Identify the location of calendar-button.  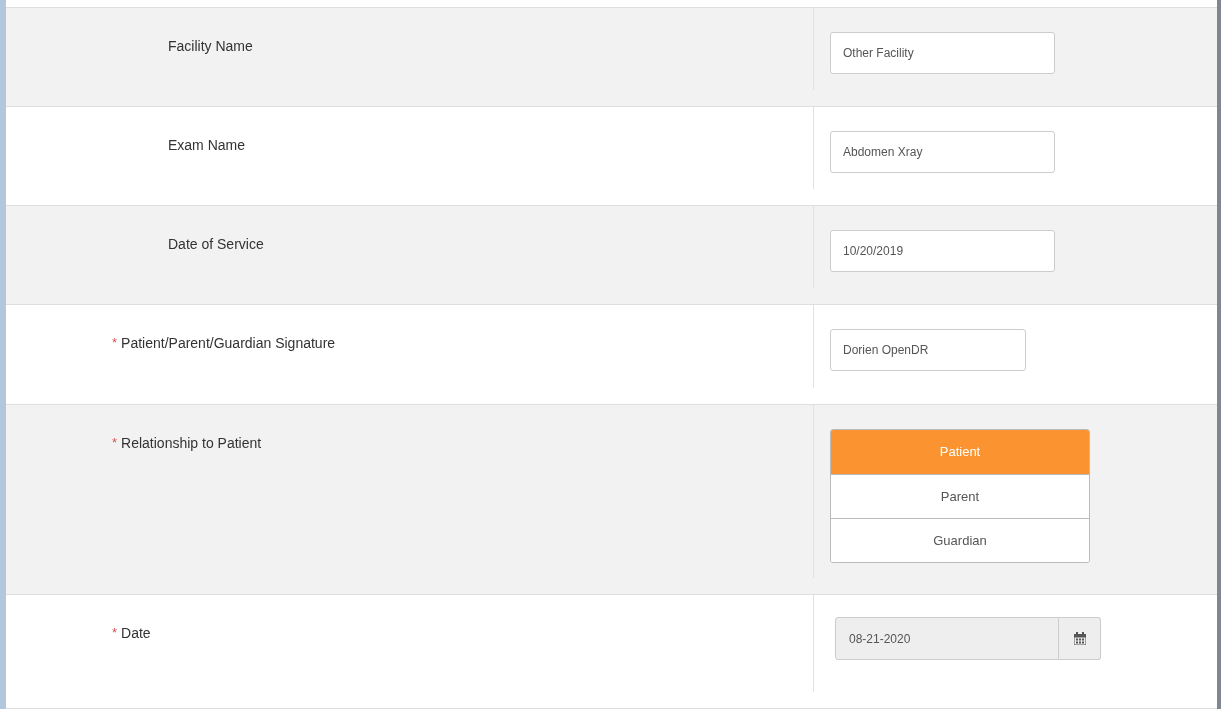
(1080, 638).